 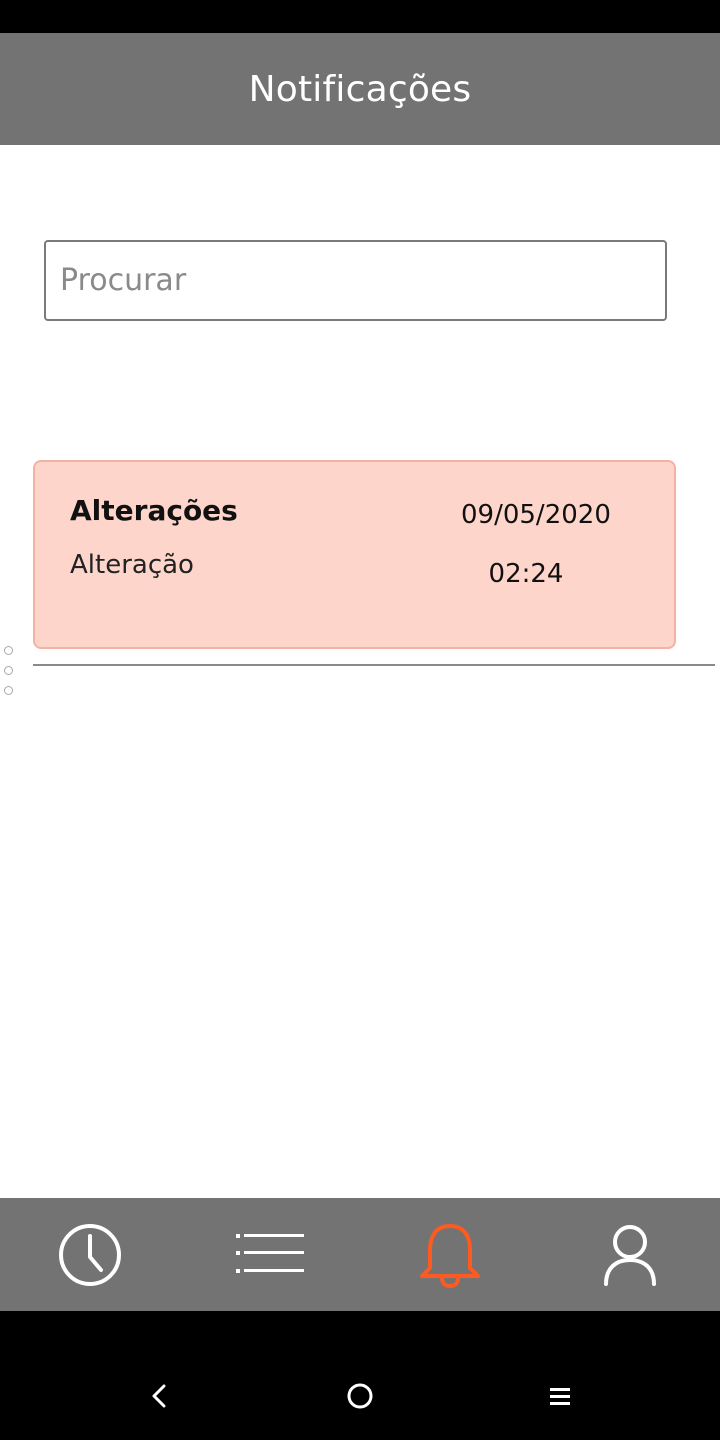 I want to click on list-icon, so click(x=270, y=1253).